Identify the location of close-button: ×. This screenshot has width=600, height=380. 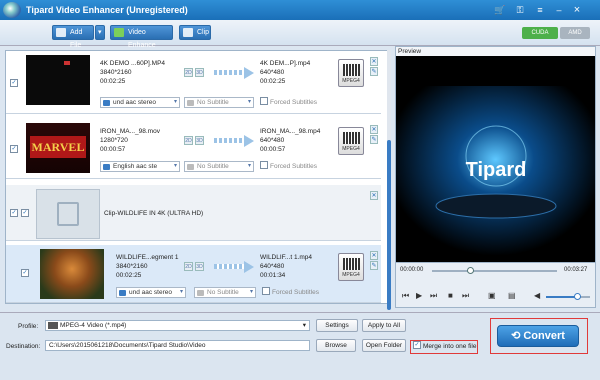
(577, 10).